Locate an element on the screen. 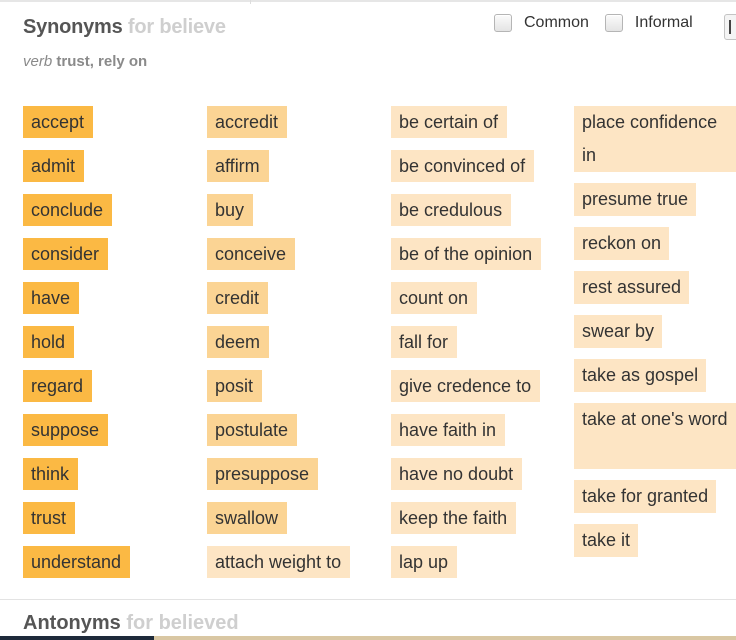 This screenshot has width=736, height=640. synonym-link: postulate is located at coordinates (252, 430).